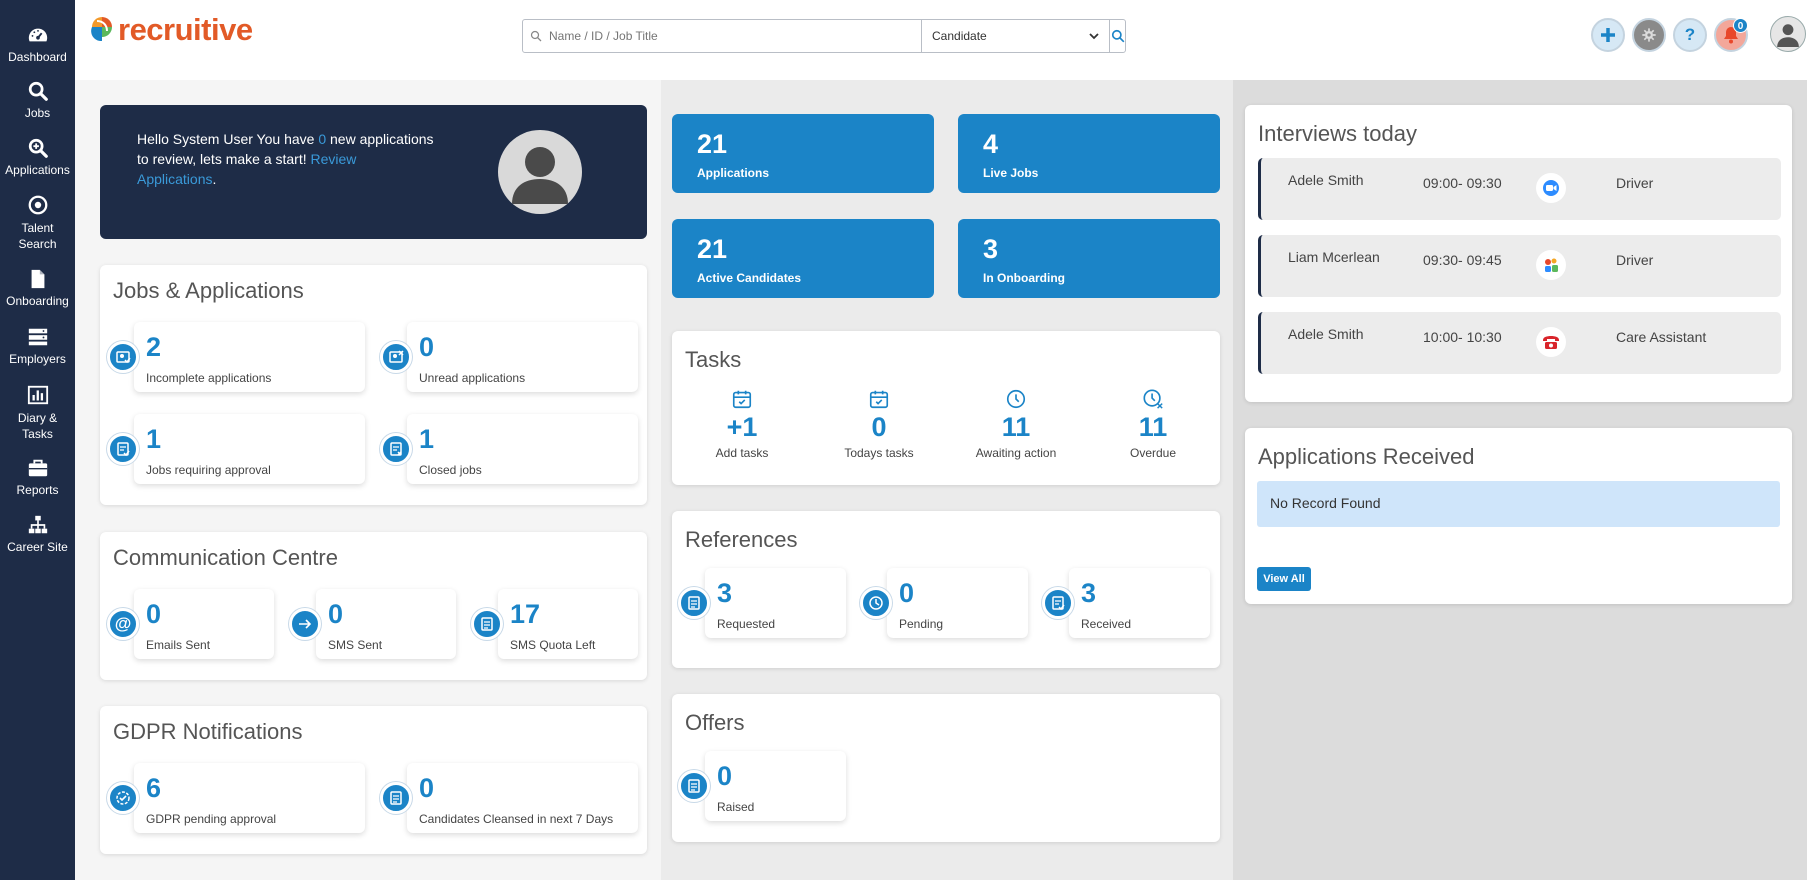 The height and width of the screenshot is (880, 1807). Describe the element at coordinates (1551, 342) in the screenshot. I see `phone-icon` at that location.